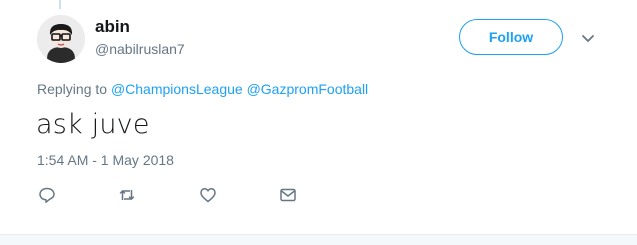 The width and height of the screenshot is (637, 245). What do you see at coordinates (318, 239) in the screenshot?
I see `footer-divider` at bounding box center [318, 239].